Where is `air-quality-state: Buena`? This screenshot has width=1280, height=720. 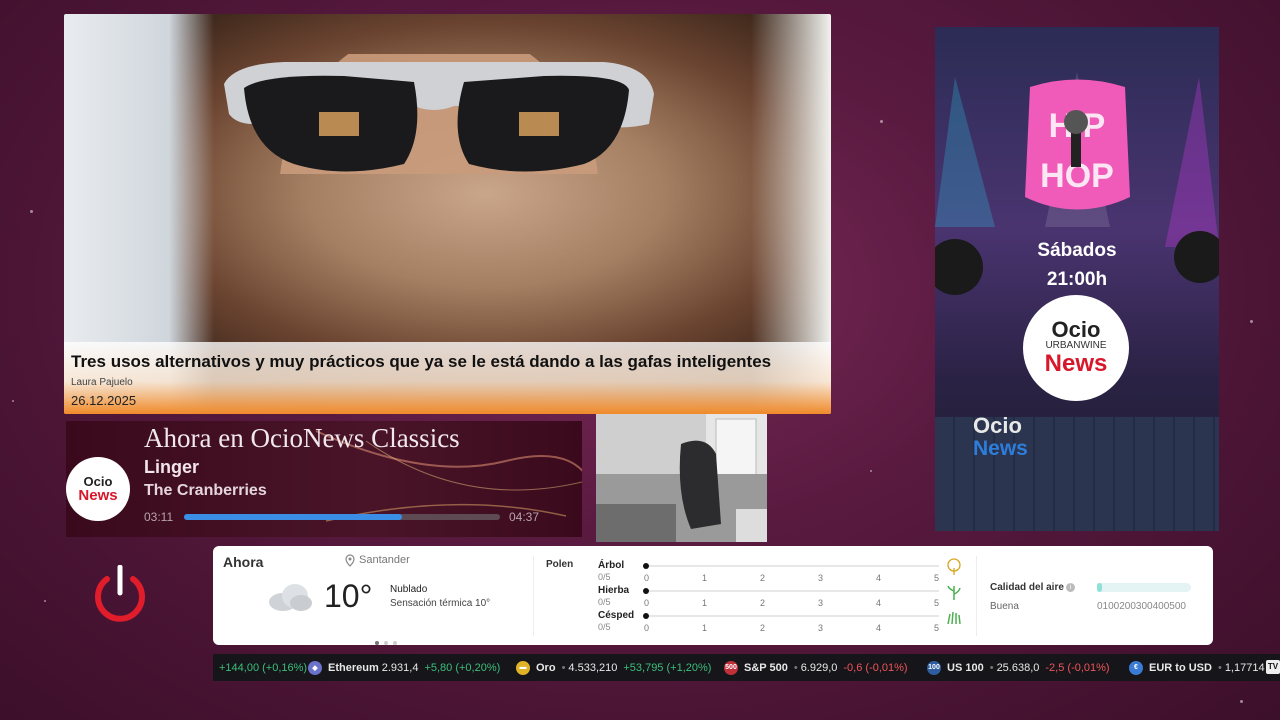
air-quality-state: Buena is located at coordinates (1004, 606).